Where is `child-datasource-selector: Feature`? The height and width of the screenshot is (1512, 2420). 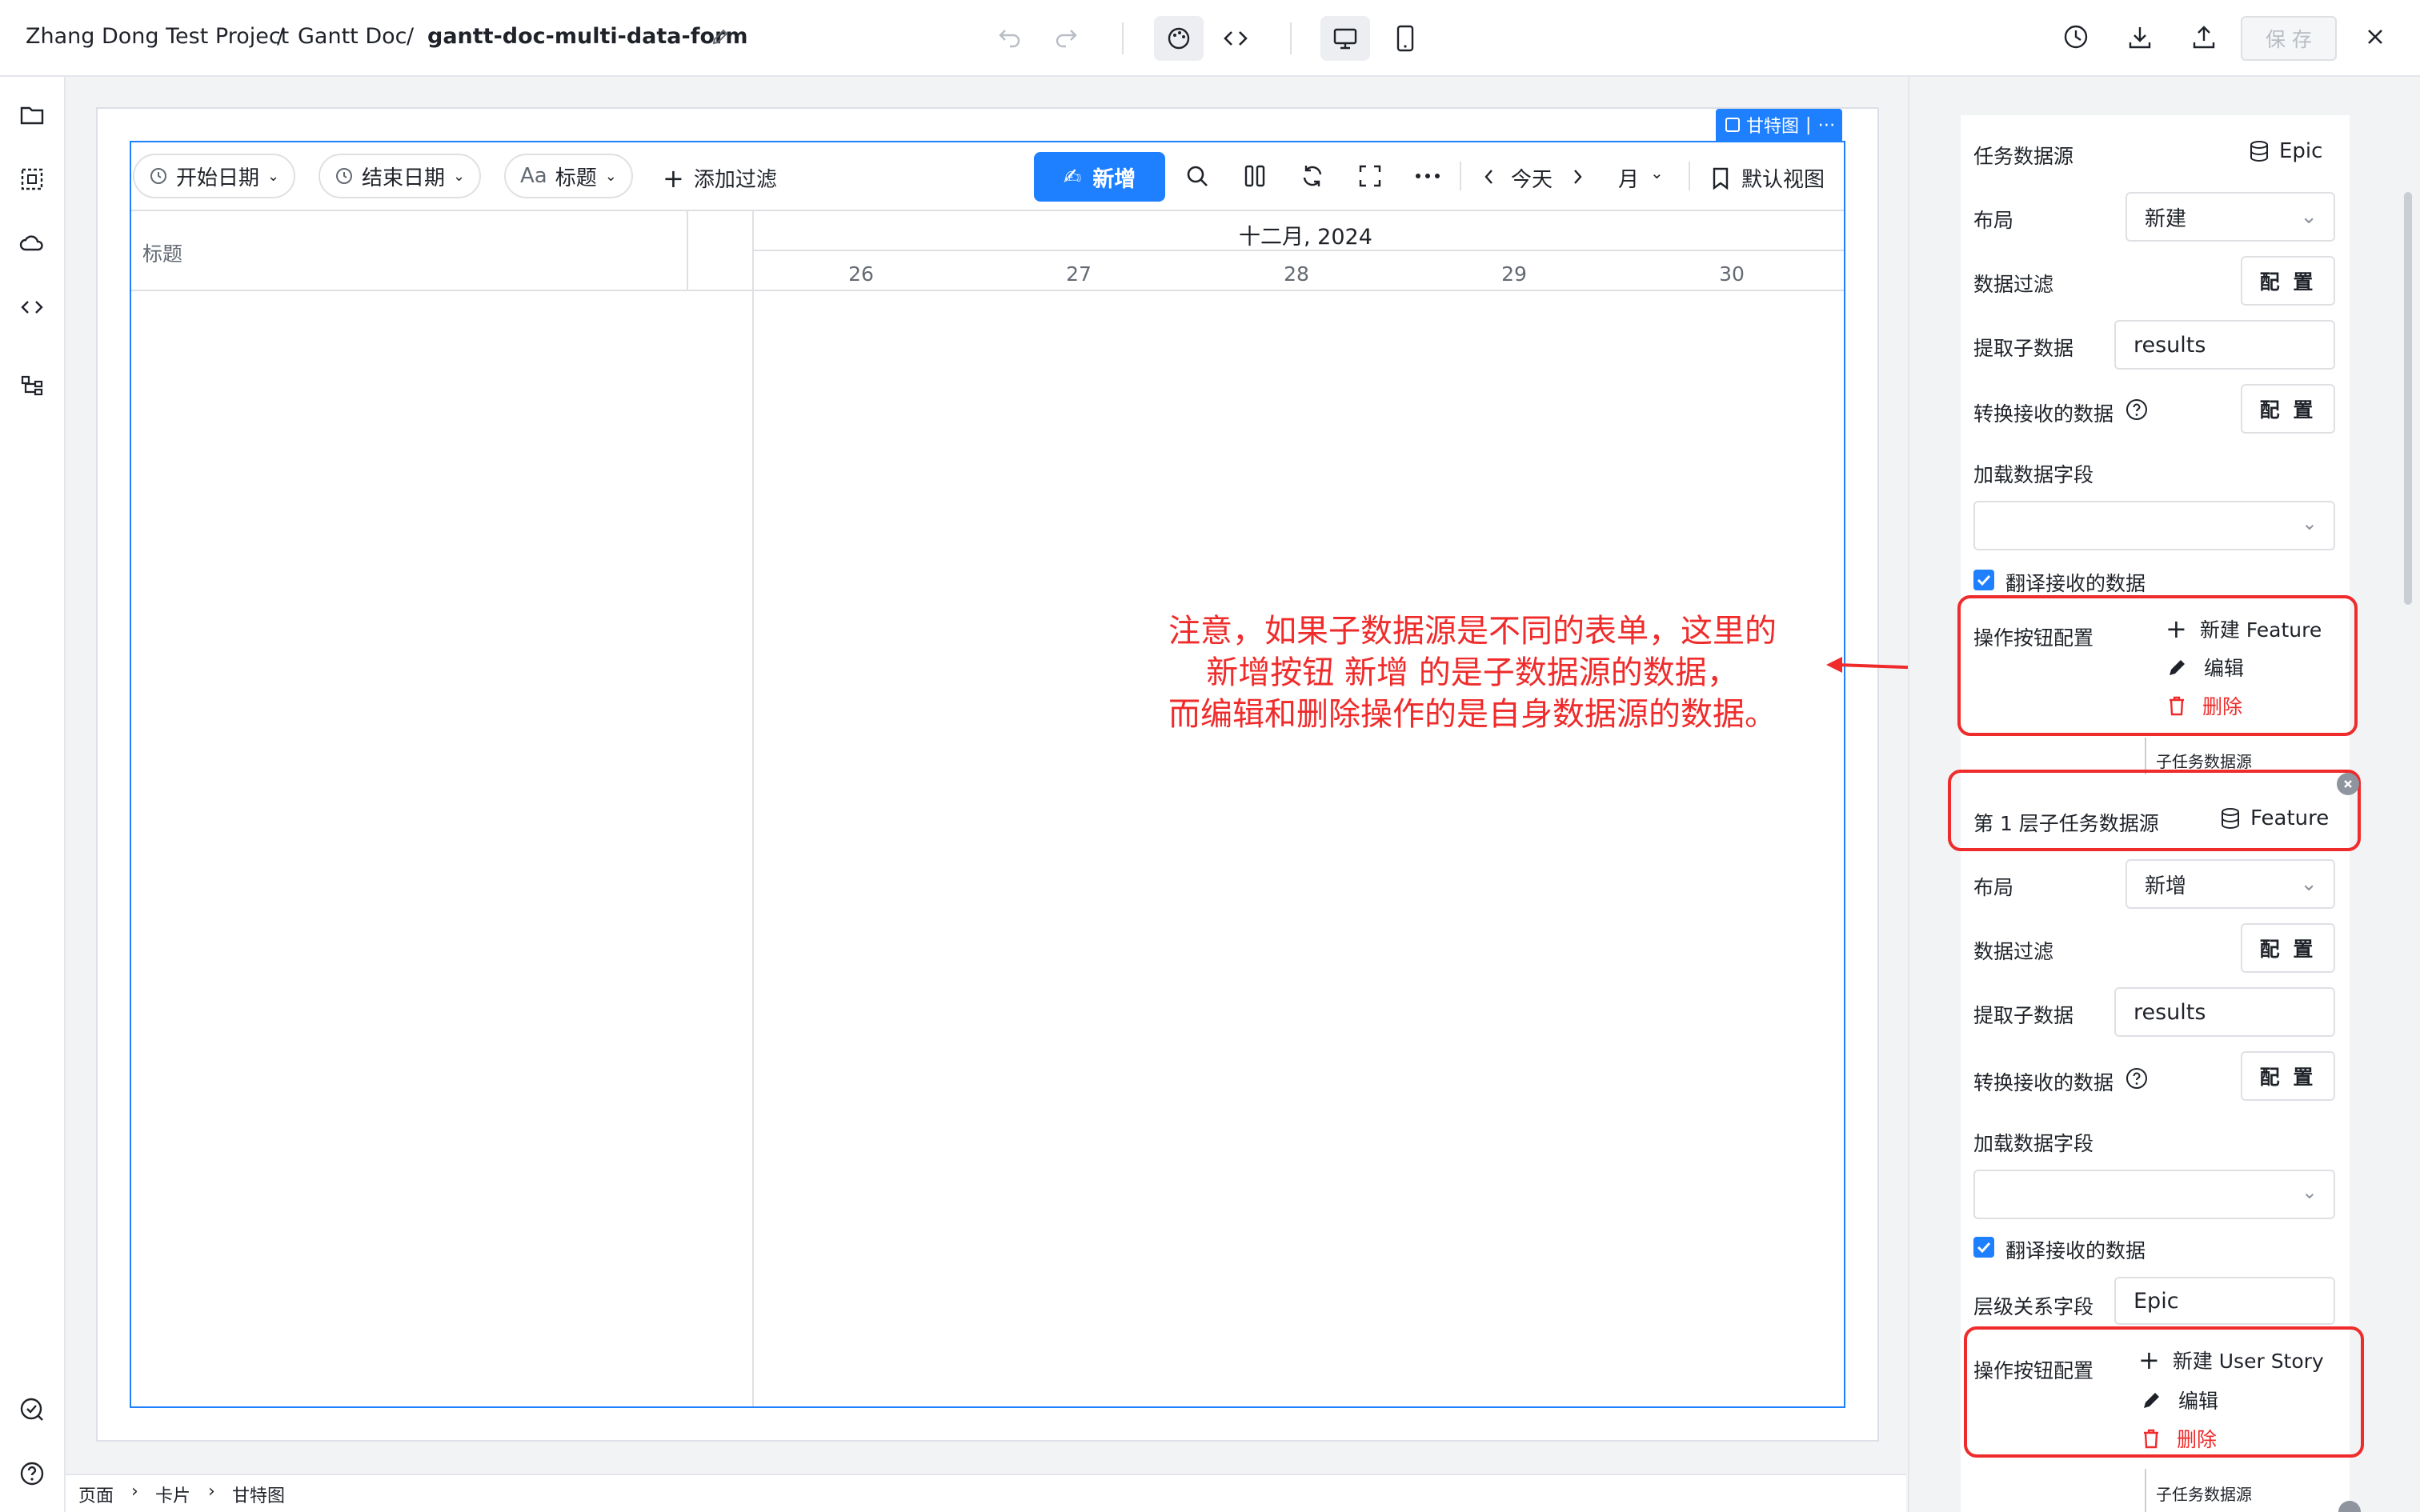
child-datasource-selector: Feature is located at coordinates (2274, 818).